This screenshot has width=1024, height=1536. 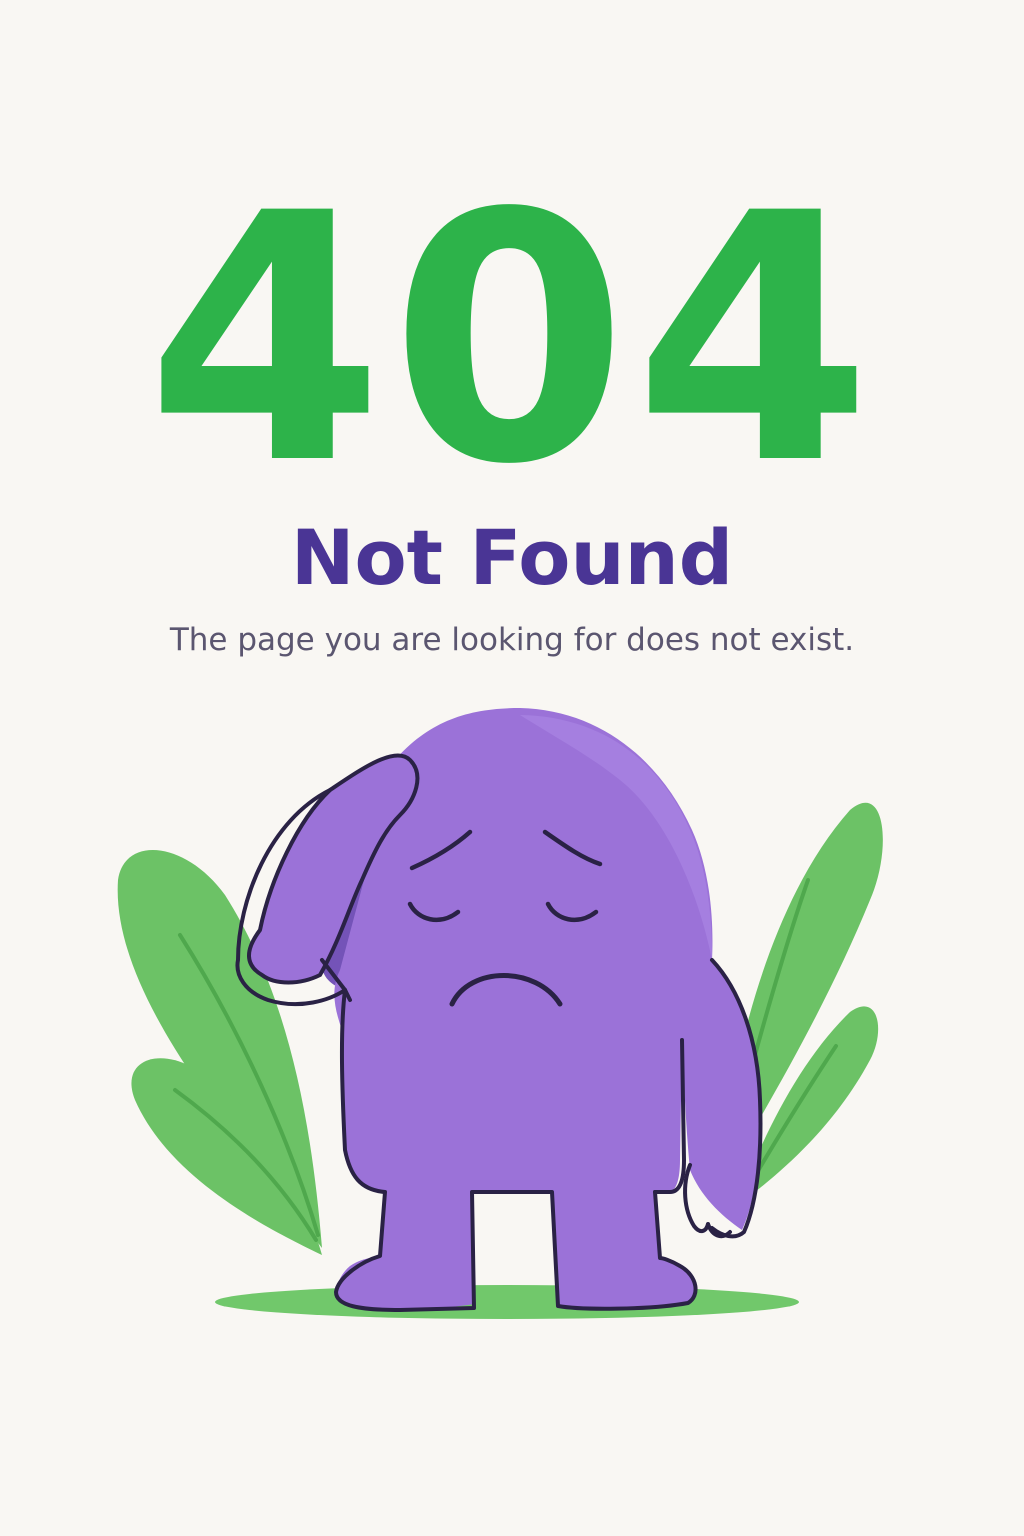 I want to click on error-title: Not Found, so click(x=512, y=557).